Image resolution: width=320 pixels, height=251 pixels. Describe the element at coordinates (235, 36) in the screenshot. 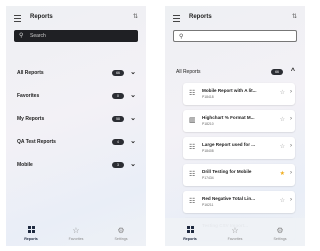

I see `search-input: ⚲` at that location.